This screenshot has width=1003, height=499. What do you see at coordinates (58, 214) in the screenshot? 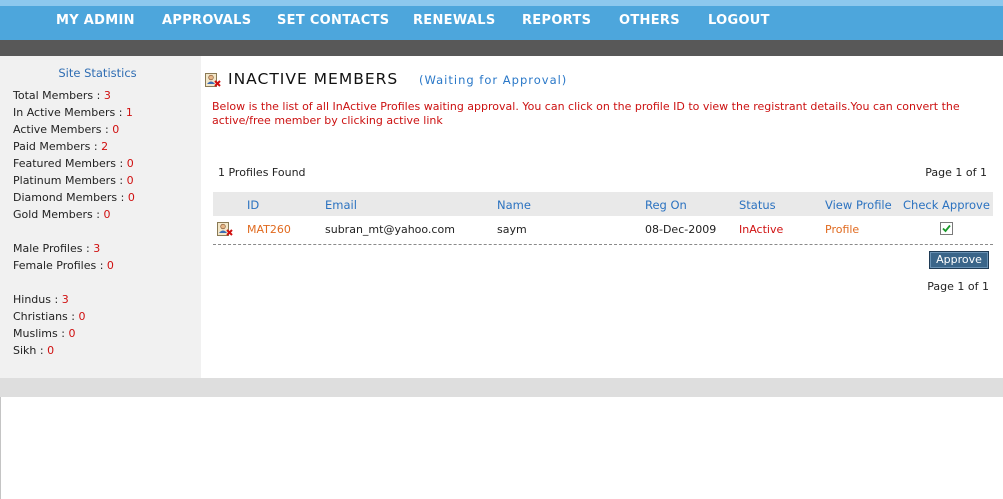
I see `stat-label: Gold Members :` at bounding box center [58, 214].